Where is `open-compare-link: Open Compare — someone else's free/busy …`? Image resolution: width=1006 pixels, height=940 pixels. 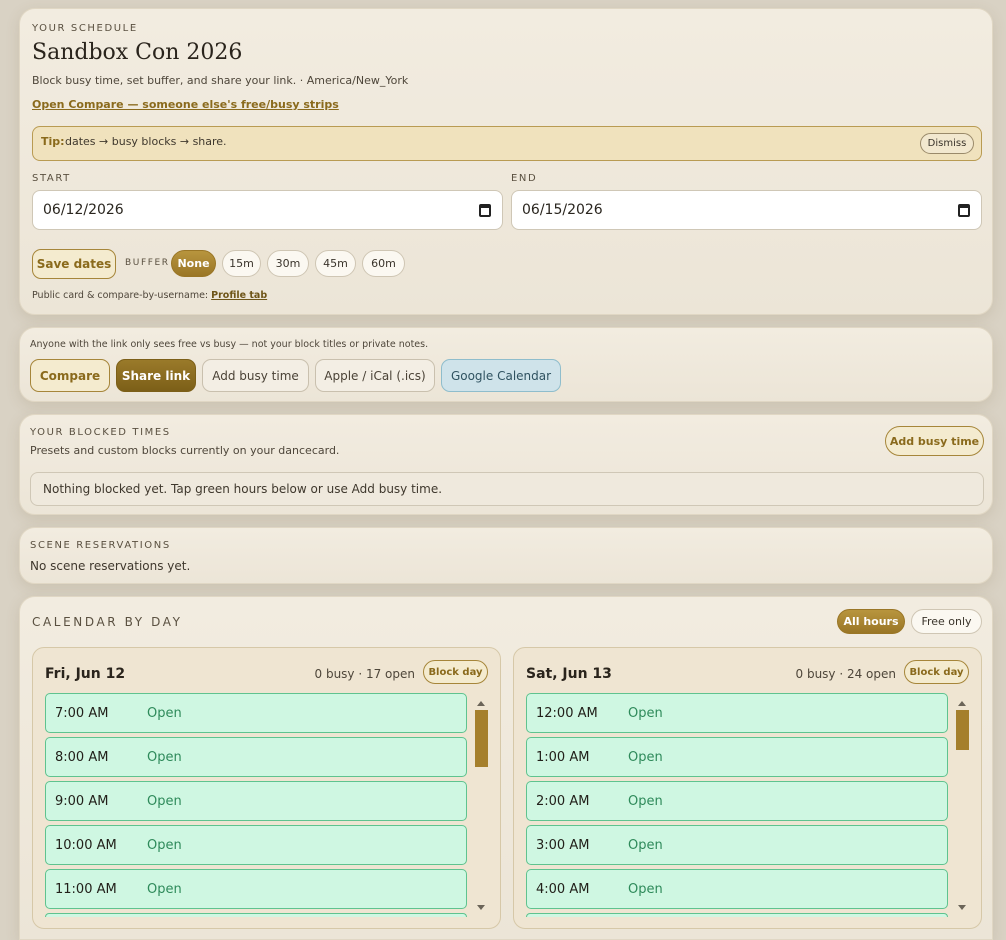
open-compare-link: Open Compare — someone else's free/busy … is located at coordinates (185, 104).